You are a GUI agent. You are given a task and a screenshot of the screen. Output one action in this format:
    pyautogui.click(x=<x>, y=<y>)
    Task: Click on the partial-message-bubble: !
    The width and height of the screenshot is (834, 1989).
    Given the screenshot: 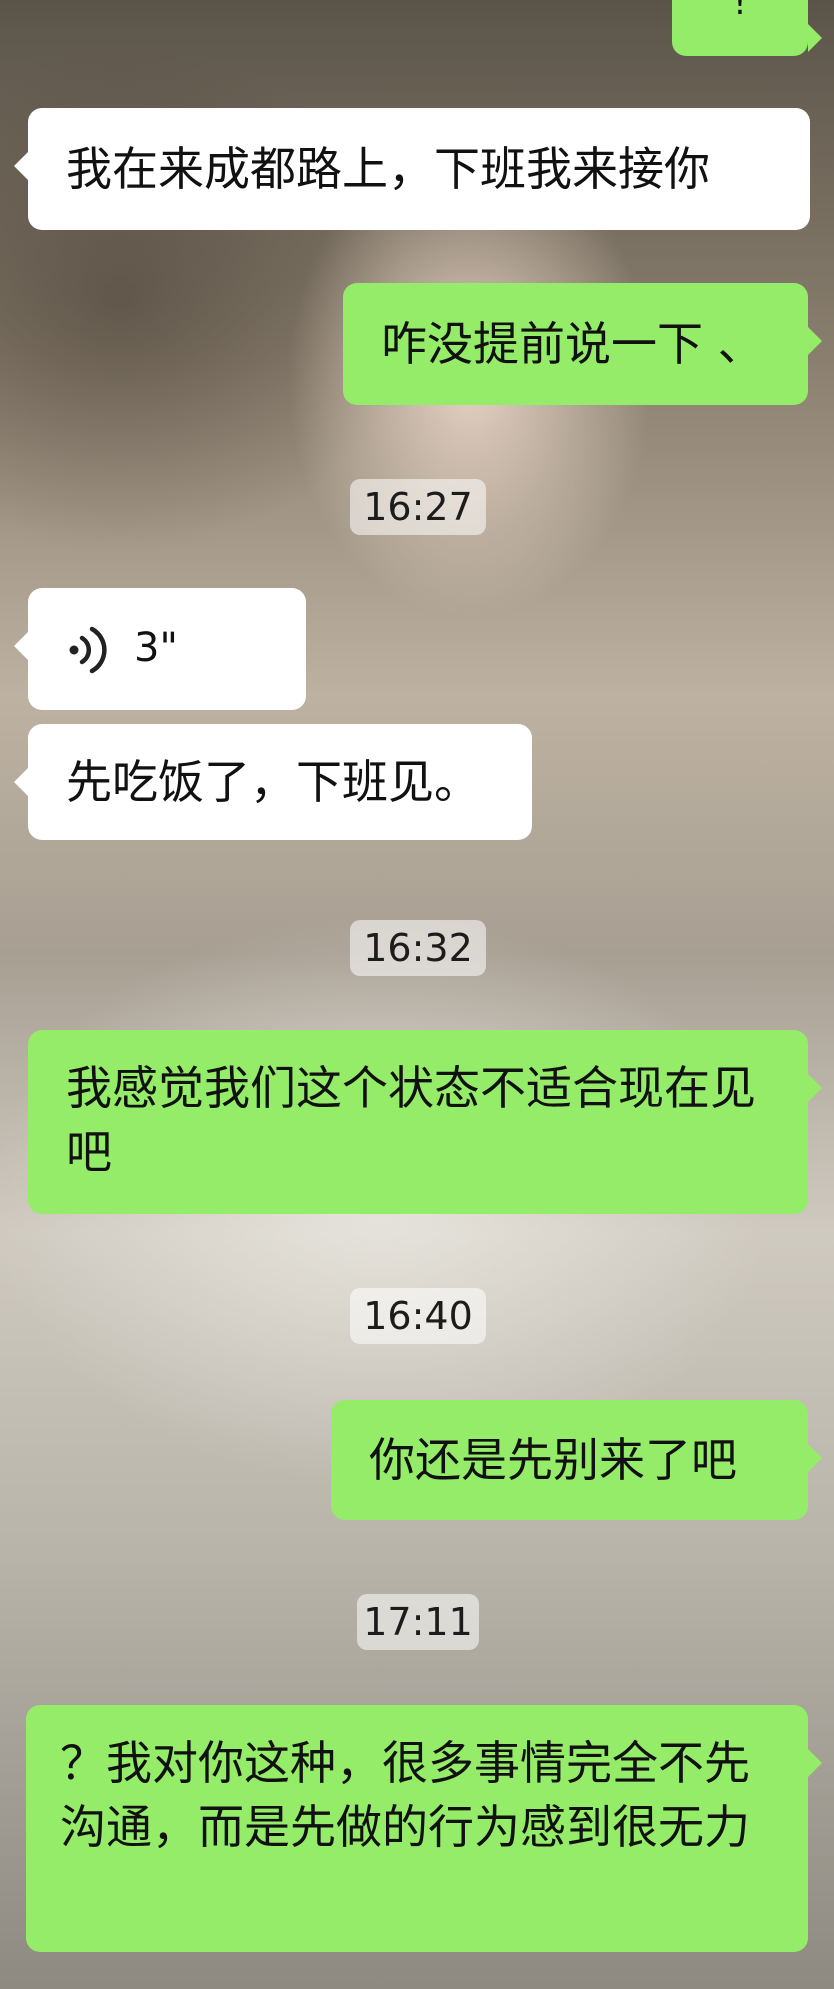 What is the action you would take?
    pyautogui.click(x=747, y=28)
    